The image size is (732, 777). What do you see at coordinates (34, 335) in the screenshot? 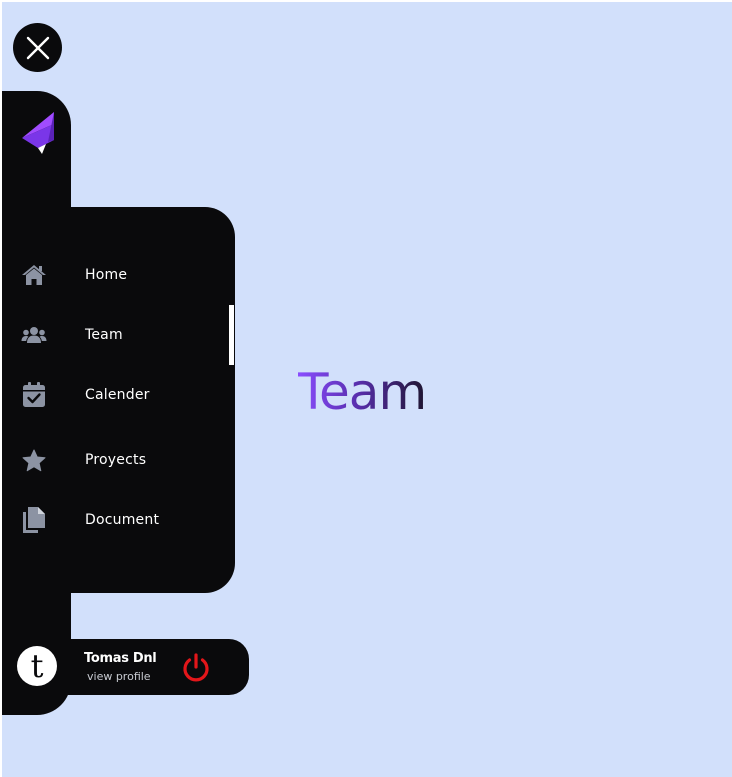
I see `team-icon` at bounding box center [34, 335].